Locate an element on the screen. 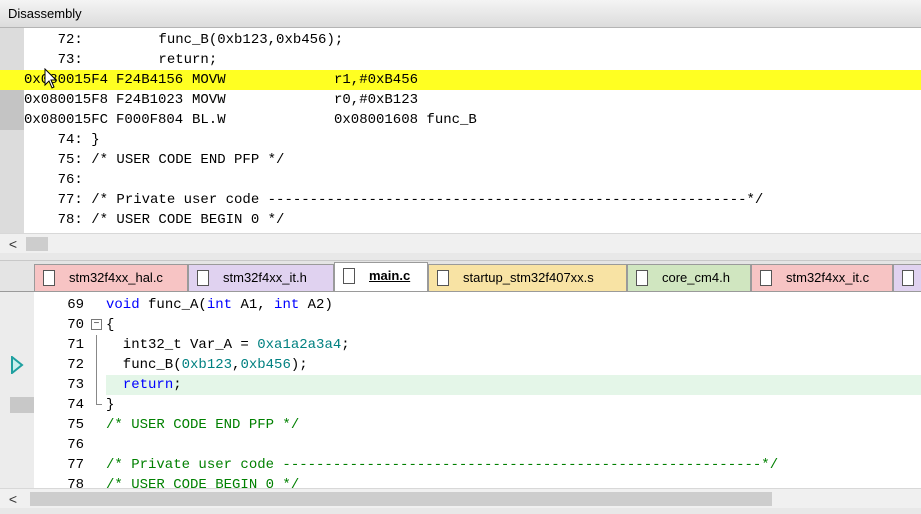  source-text: 73: return; is located at coordinates (121, 60).